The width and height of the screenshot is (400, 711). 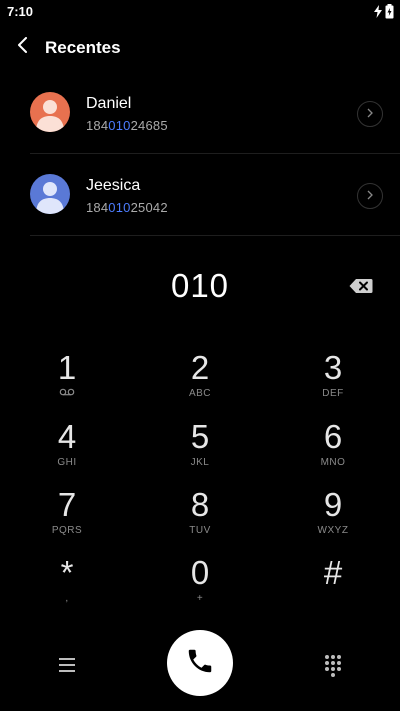 I want to click on contact-number: 18401025042, so click(x=127, y=207).